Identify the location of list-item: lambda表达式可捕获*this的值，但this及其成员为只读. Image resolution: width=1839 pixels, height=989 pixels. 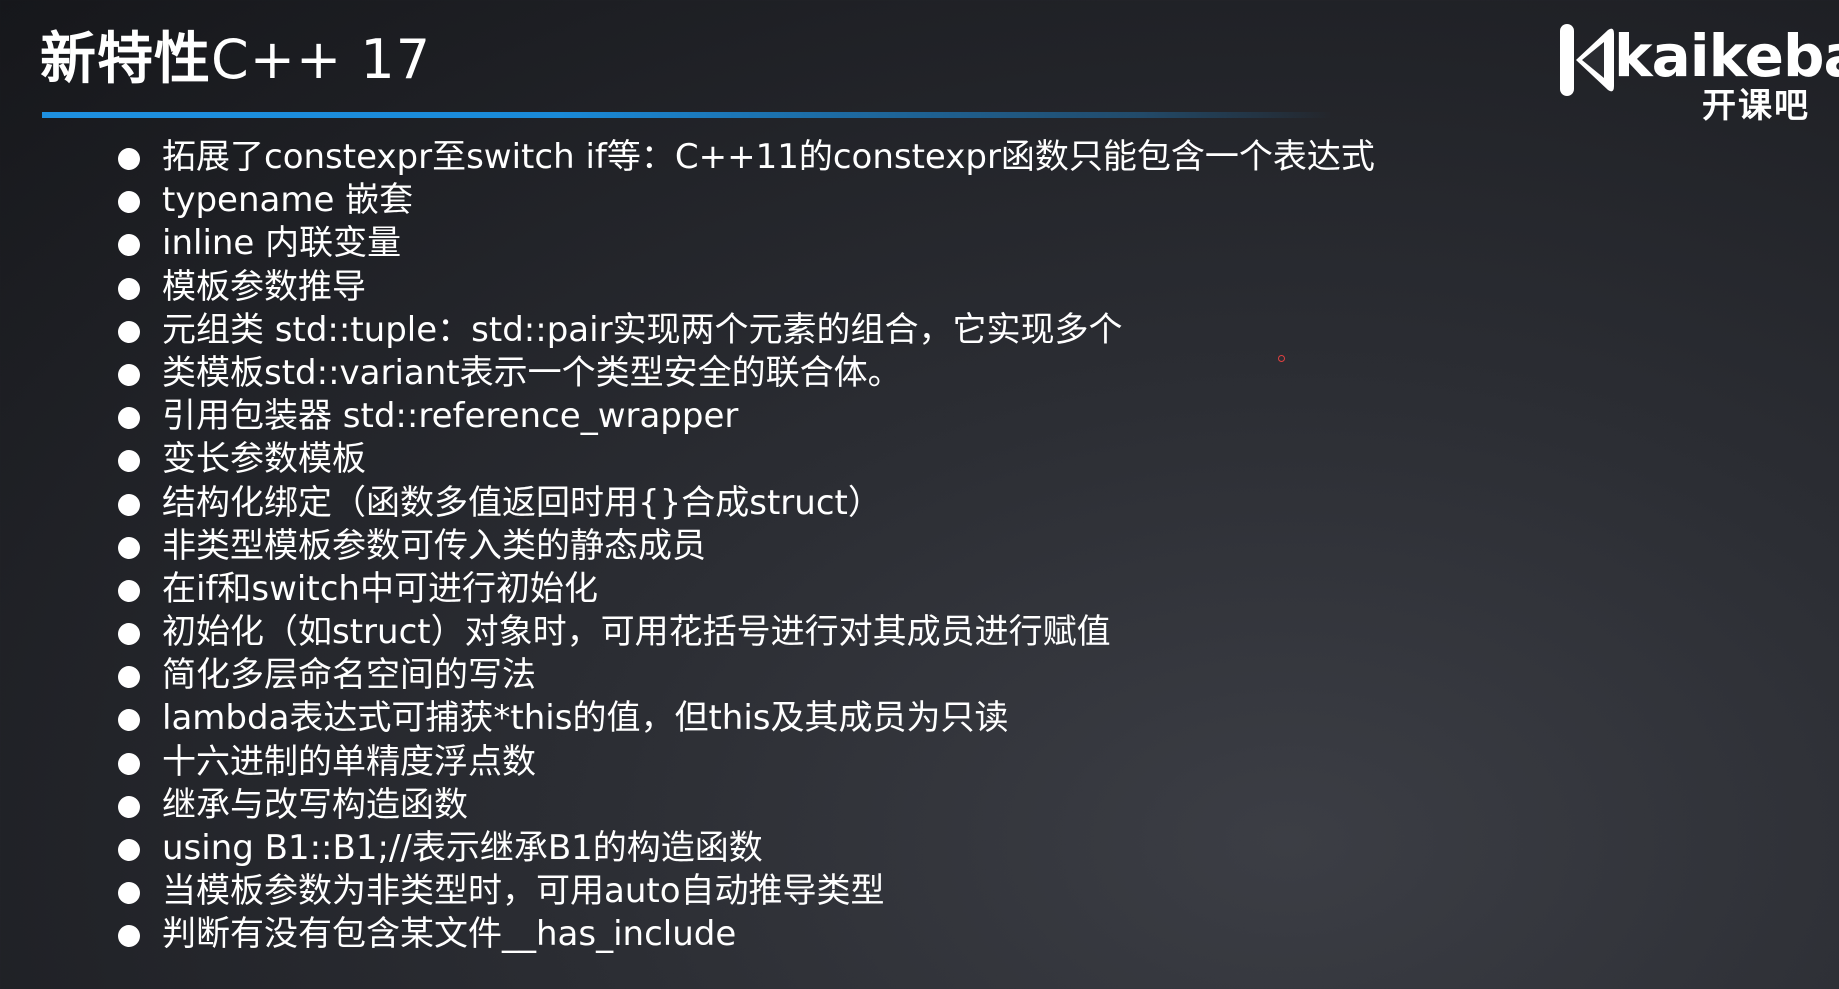
(746, 718).